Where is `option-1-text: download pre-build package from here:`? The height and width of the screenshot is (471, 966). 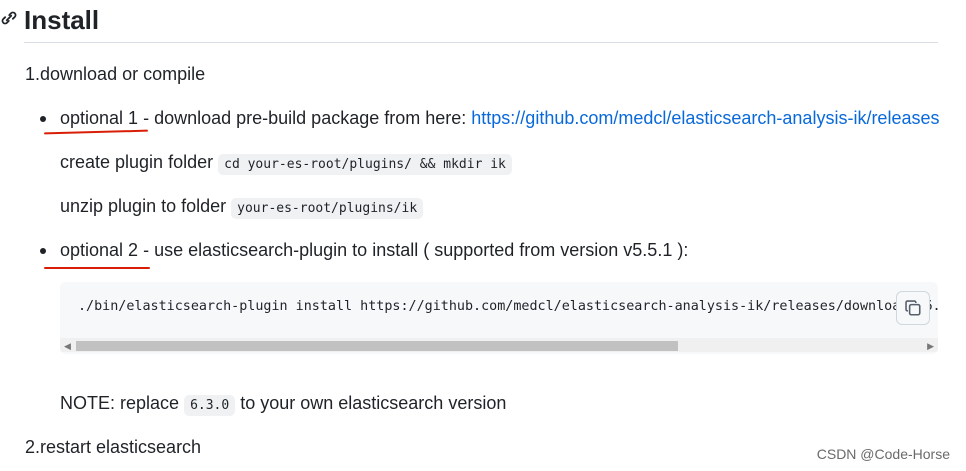 option-1-text: download pre-build package from here: is located at coordinates (313, 118).